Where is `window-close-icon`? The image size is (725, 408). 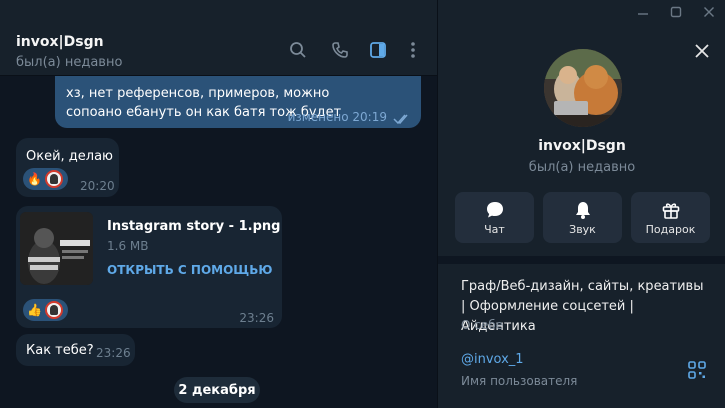 window-close-icon is located at coordinates (709, 12).